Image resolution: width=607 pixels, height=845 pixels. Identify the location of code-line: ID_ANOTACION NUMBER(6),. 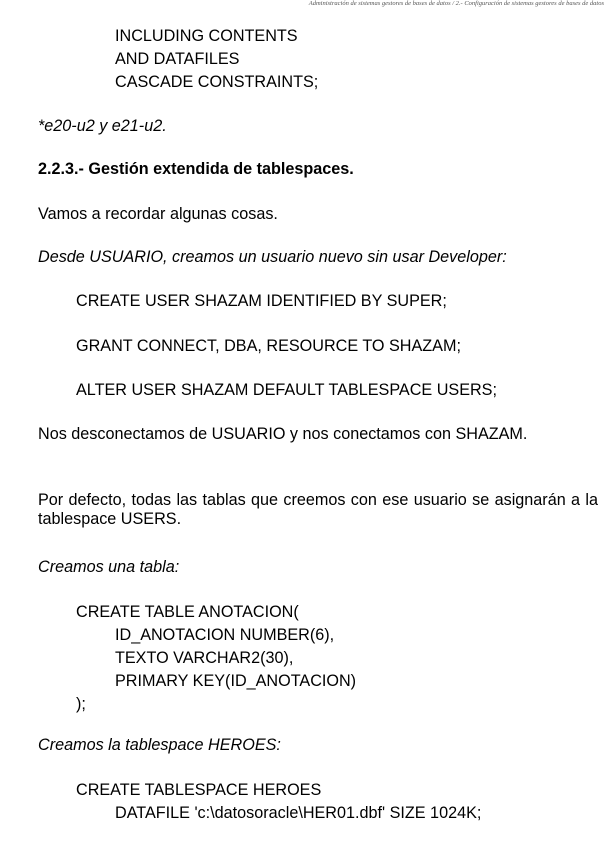
(225, 635).